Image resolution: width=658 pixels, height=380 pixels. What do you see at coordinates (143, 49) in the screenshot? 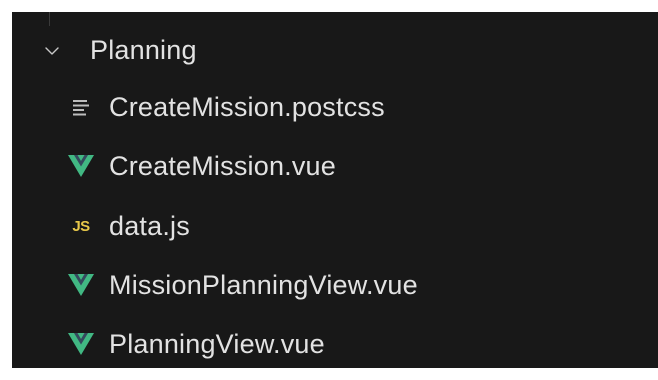
I see `folder-label: Planning` at bounding box center [143, 49].